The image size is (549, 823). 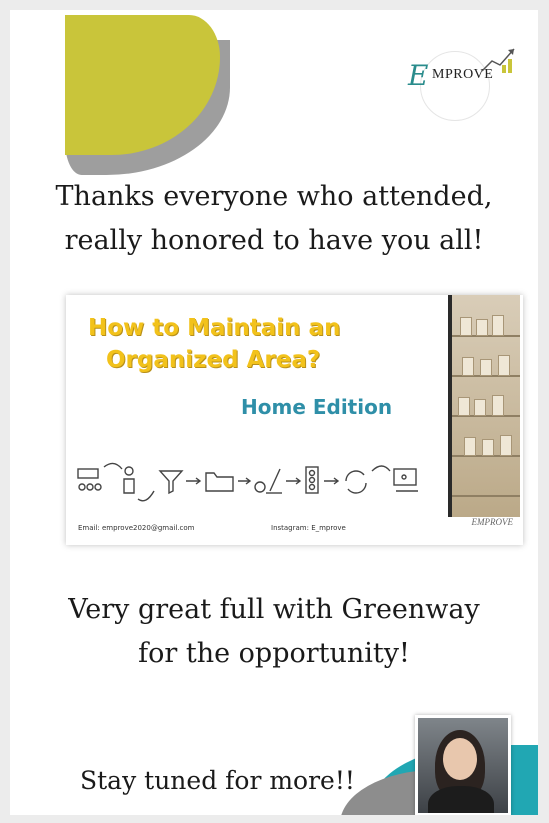 I want to click on folder-icon, so click(x=219, y=482).